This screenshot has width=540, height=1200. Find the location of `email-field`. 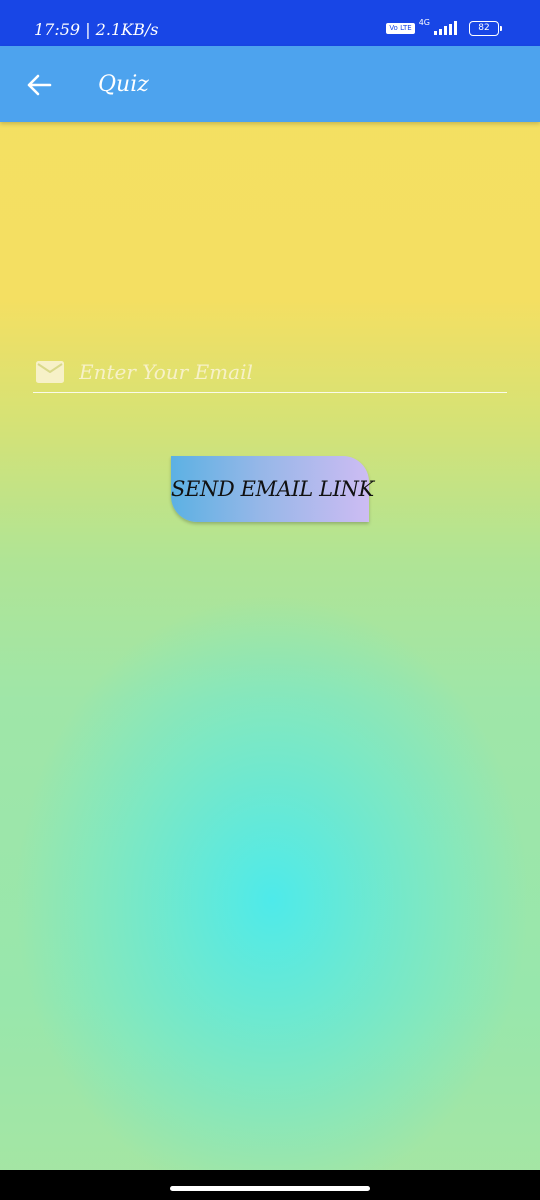

email-field is located at coordinates (270, 372).